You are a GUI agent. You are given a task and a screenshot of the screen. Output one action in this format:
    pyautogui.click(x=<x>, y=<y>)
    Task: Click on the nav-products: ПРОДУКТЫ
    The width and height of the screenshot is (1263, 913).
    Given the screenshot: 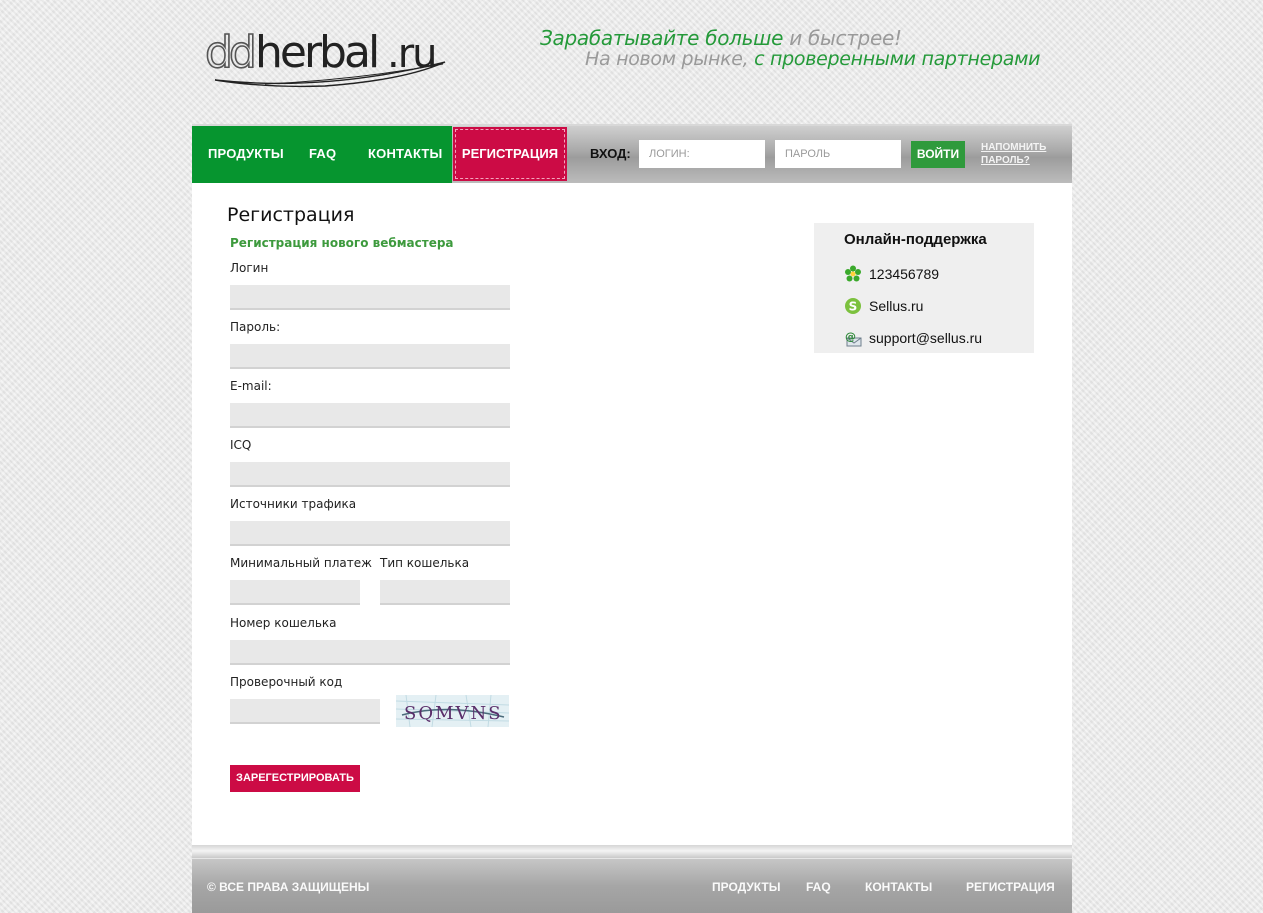 What is the action you would take?
    pyautogui.click(x=246, y=153)
    